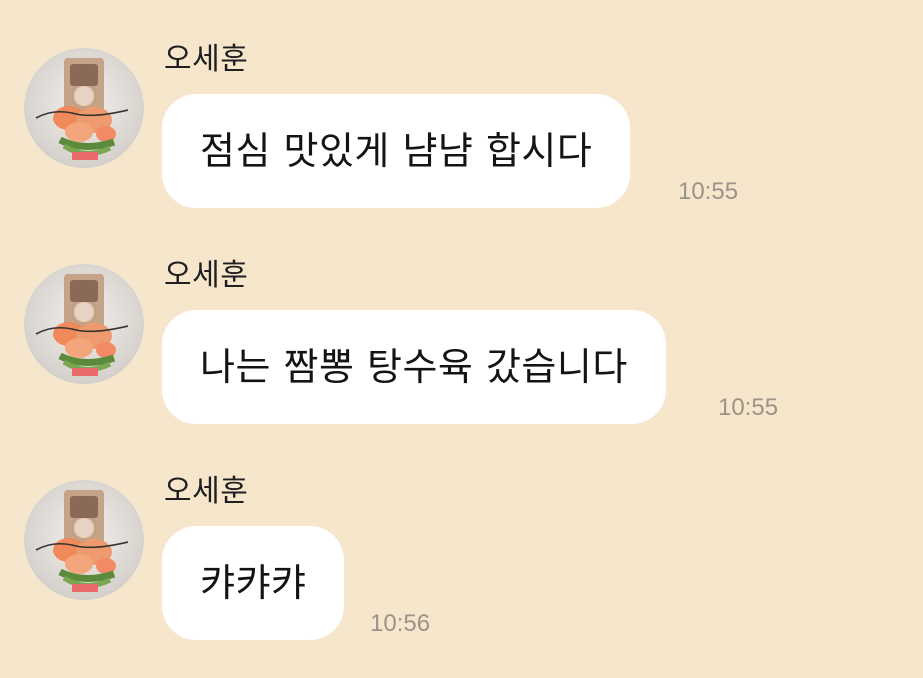 The width and height of the screenshot is (923, 678). What do you see at coordinates (396, 151) in the screenshot?
I see `message-bubble: 점심 맛있게 냠냠 합시다` at bounding box center [396, 151].